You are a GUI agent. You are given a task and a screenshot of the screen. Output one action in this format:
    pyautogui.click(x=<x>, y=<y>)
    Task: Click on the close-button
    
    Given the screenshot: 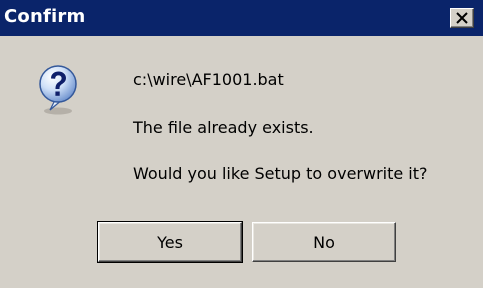 What is the action you would take?
    pyautogui.click(x=462, y=18)
    